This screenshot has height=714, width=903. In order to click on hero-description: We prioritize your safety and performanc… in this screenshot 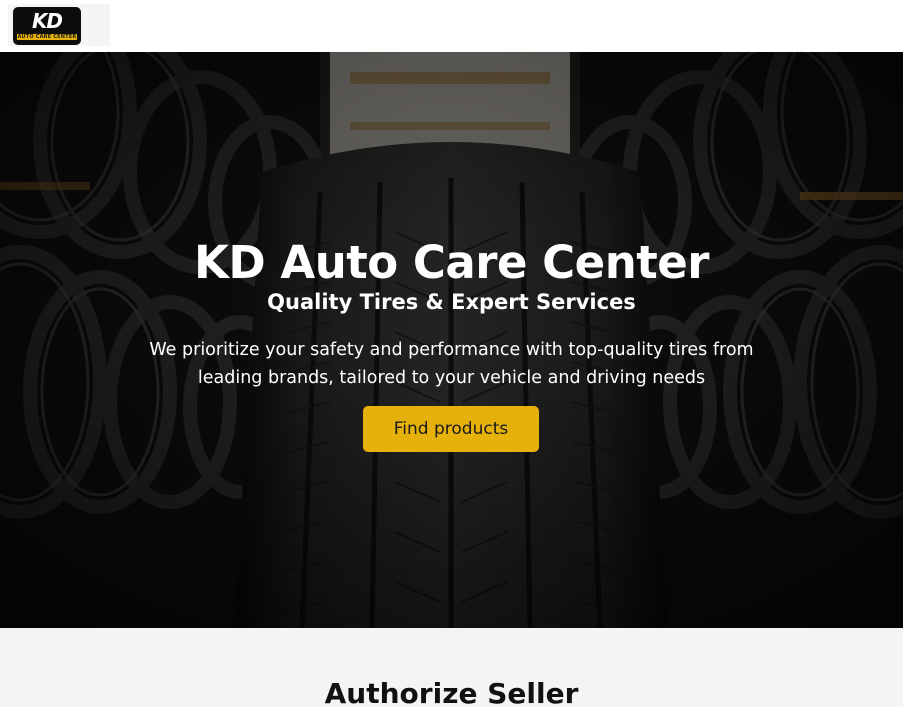, I will do `click(451, 364)`.